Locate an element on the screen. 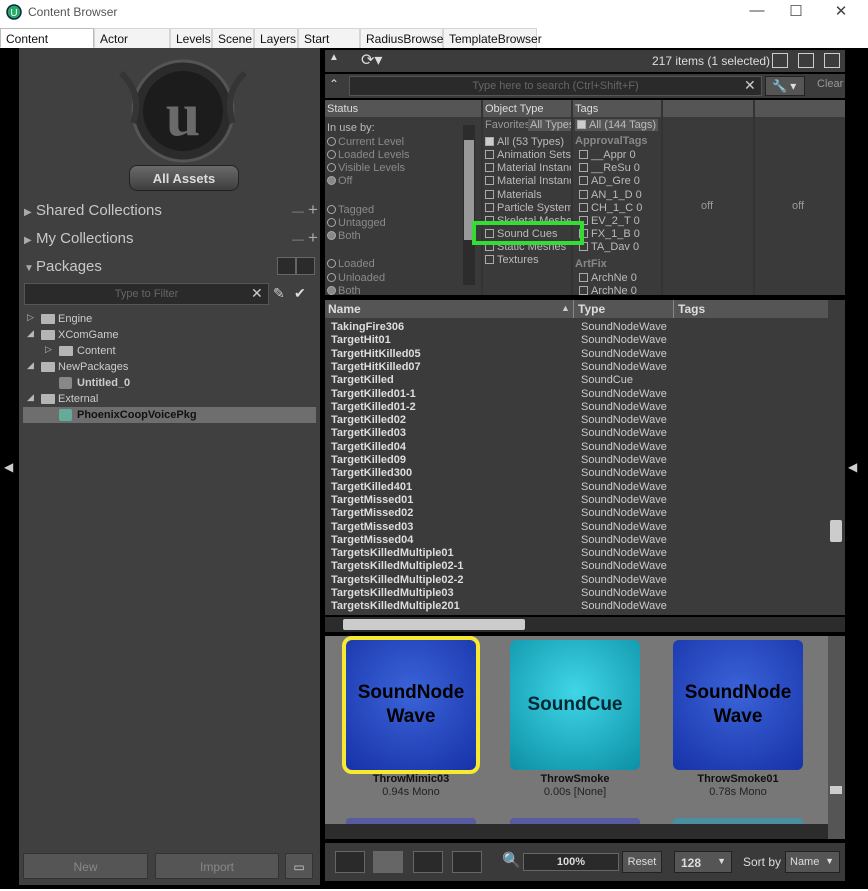 The width and height of the screenshot is (868, 891). name-column-header: Name is located at coordinates (344, 309).